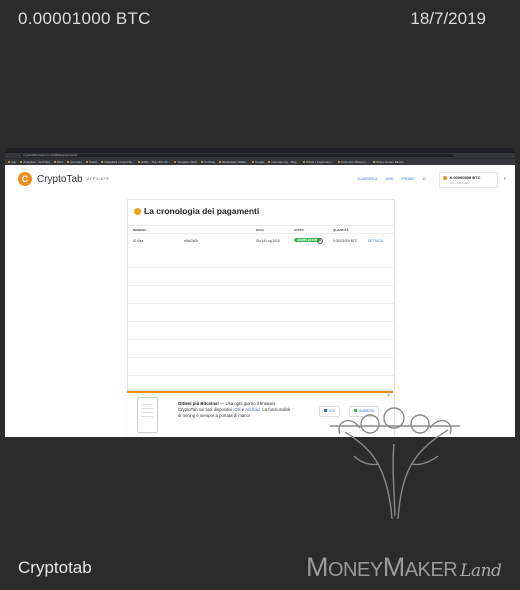 The image size is (520, 590). What do you see at coordinates (260, 230) in the screenshot?
I see `column-header: DATA` at bounding box center [260, 230].